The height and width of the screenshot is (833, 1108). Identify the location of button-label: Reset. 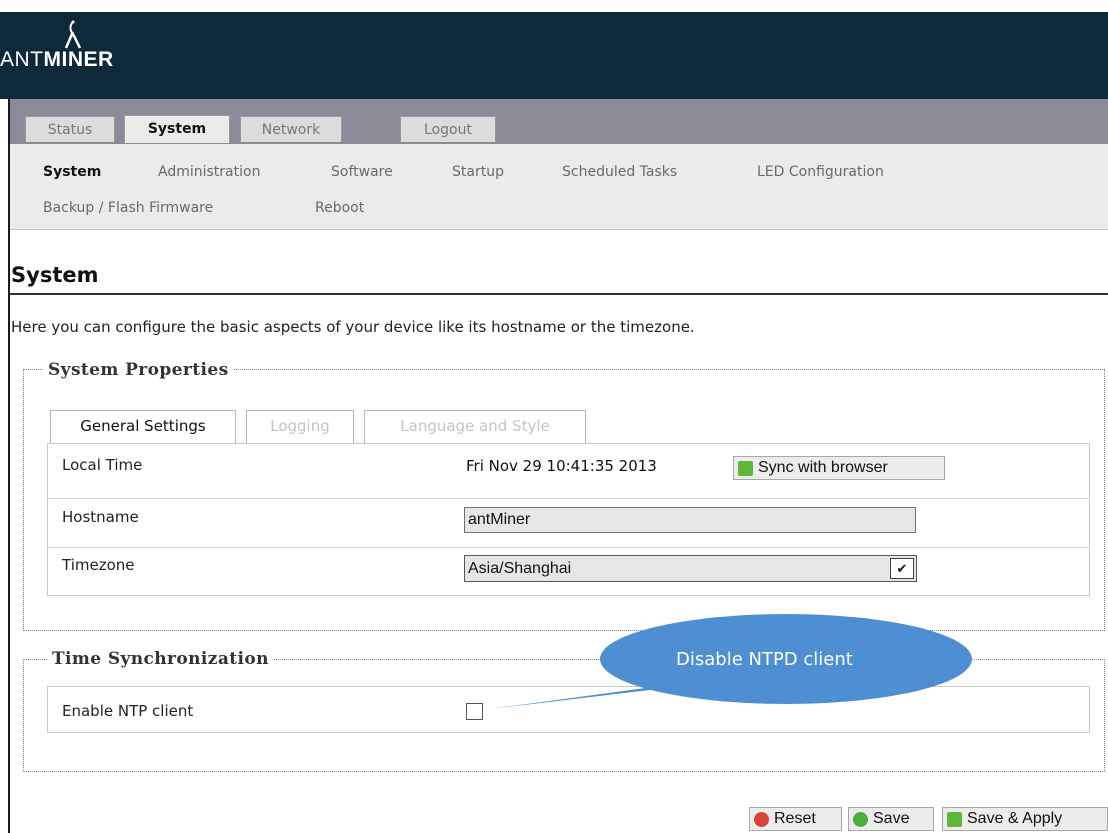
(795, 818).